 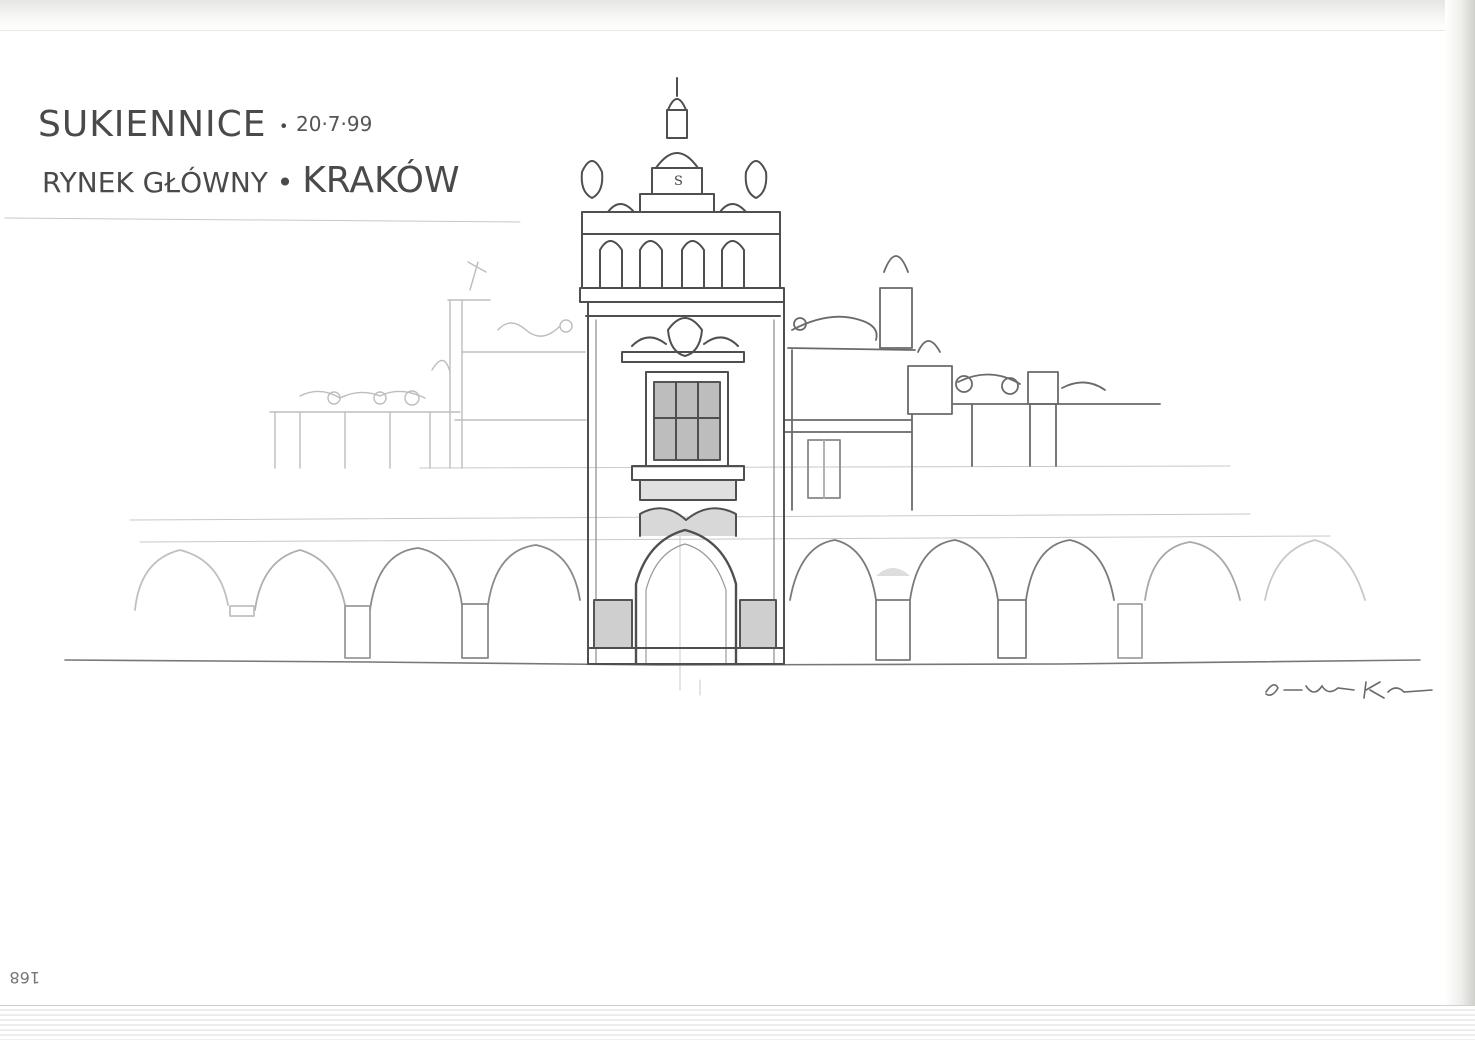 What do you see at coordinates (678, 181) in the screenshot?
I see `tower-monogram: S` at bounding box center [678, 181].